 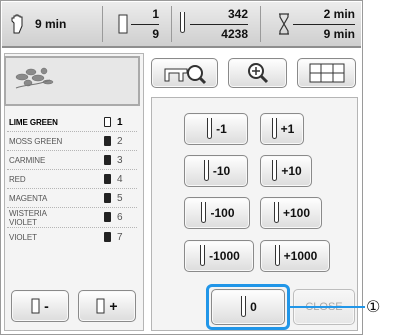 What do you see at coordinates (27, 160) in the screenshot?
I see `color-name: CARMINE` at bounding box center [27, 160].